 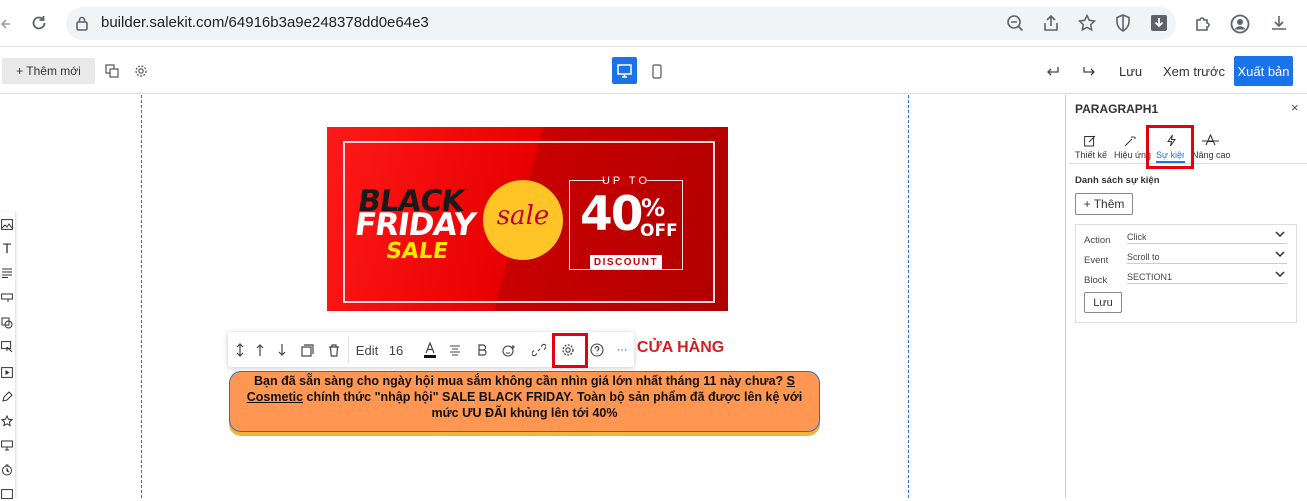 What do you see at coordinates (430, 350) in the screenshot?
I see `text-color-icon` at bounding box center [430, 350].